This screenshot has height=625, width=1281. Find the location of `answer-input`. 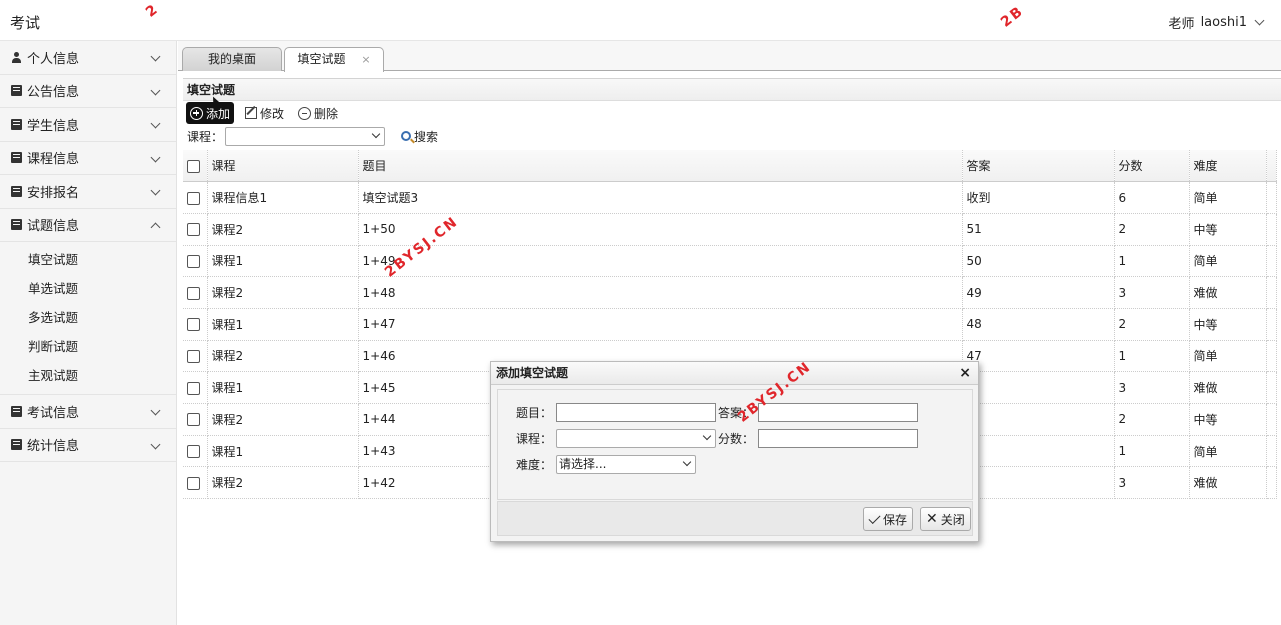

answer-input is located at coordinates (838, 412).